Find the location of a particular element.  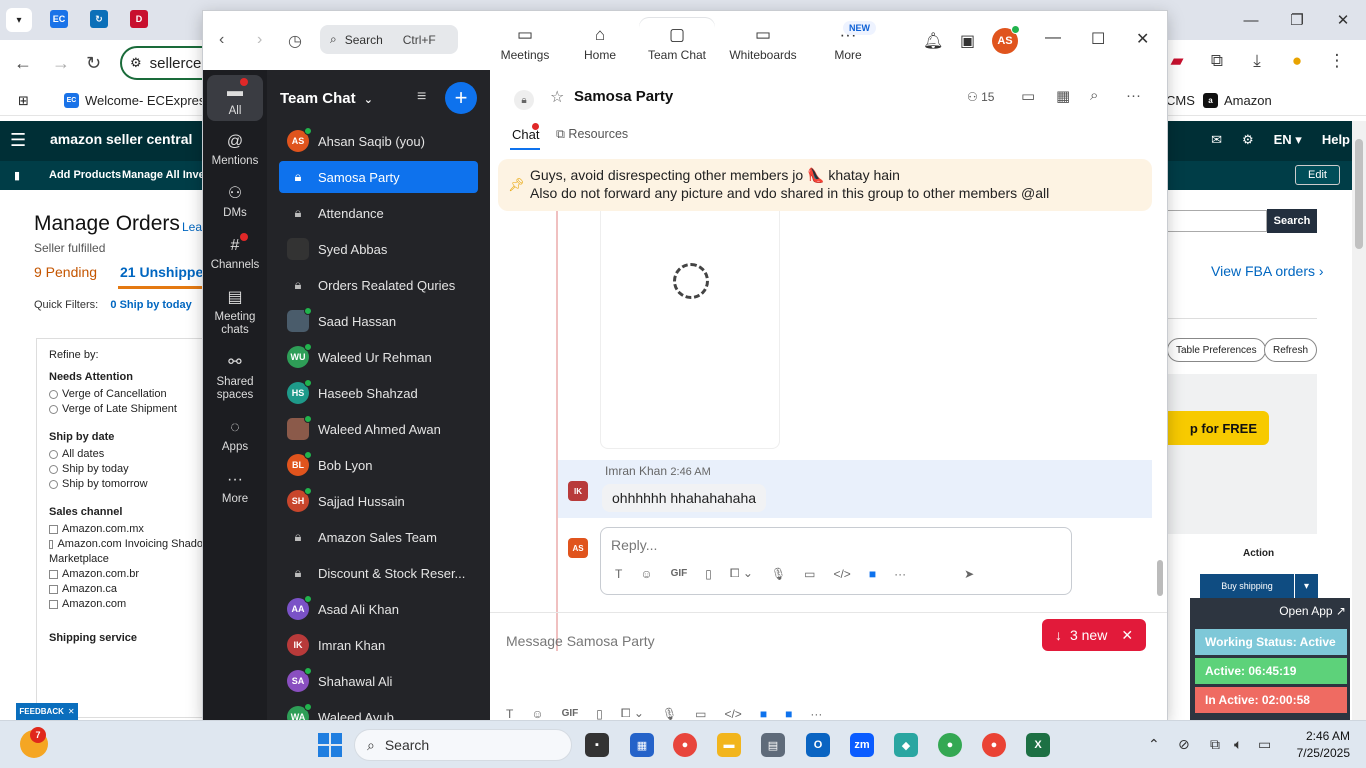

chevron-up-icon: ⌃ is located at coordinates (1154, 744).